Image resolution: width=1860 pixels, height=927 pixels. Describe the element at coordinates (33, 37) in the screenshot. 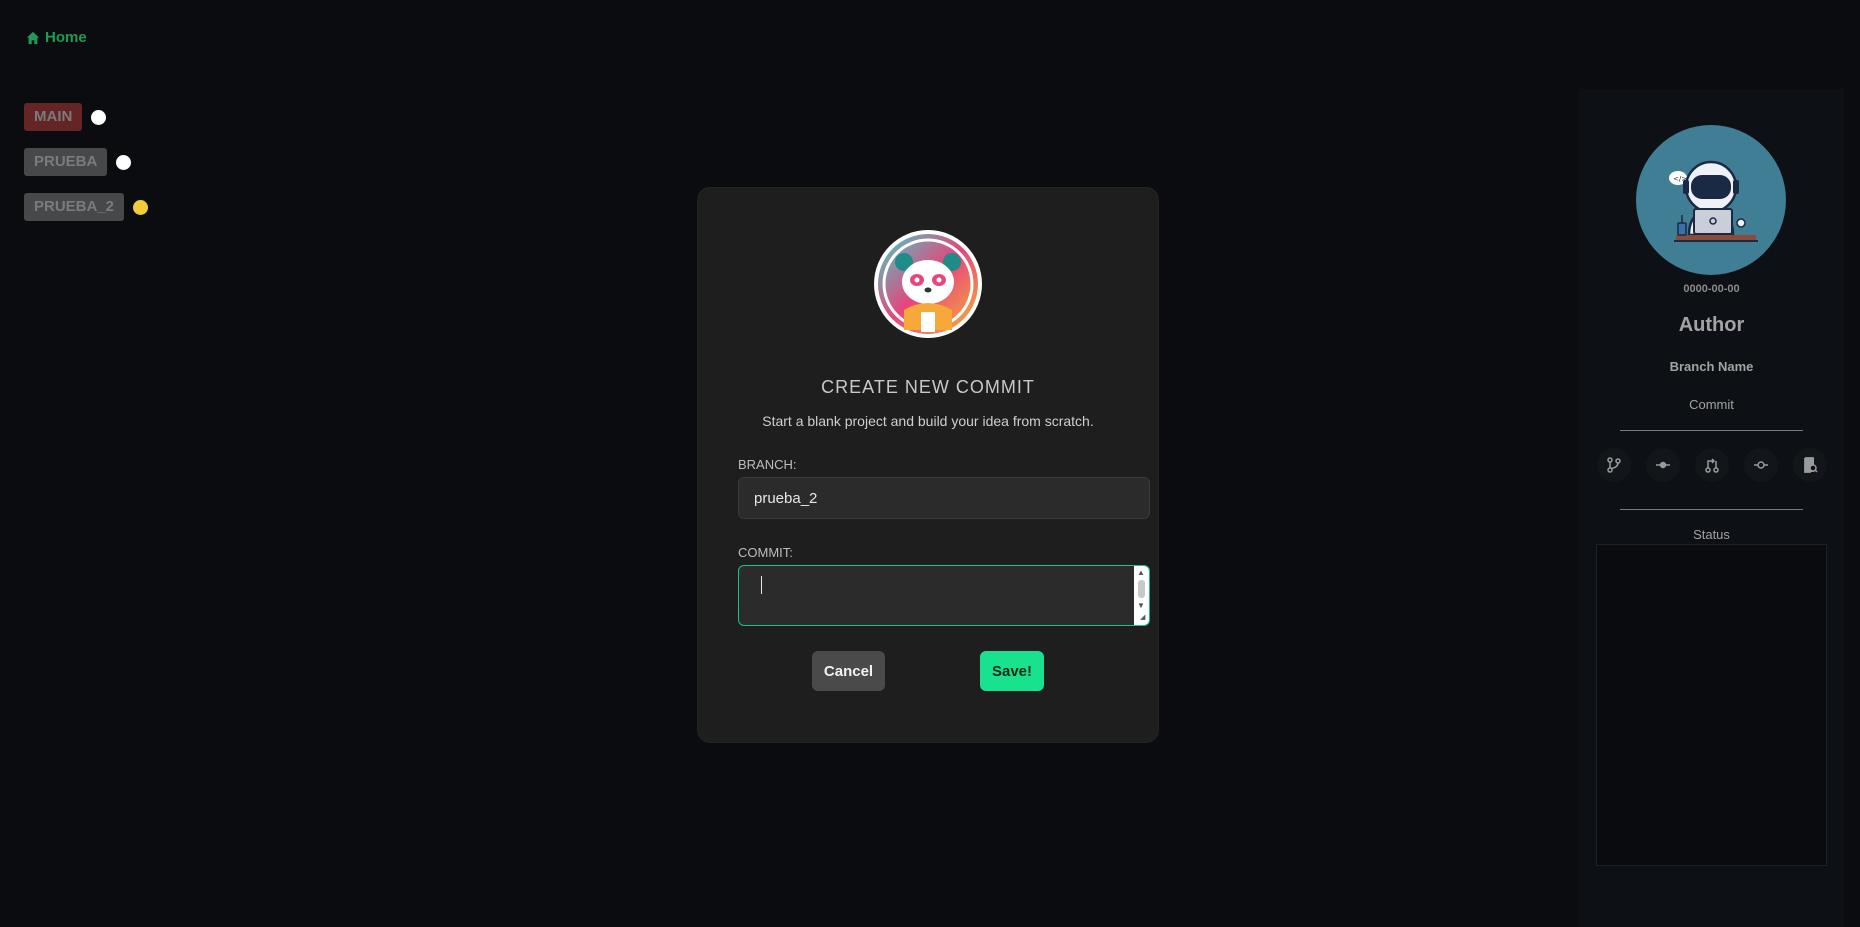

I see `home-icon` at that location.